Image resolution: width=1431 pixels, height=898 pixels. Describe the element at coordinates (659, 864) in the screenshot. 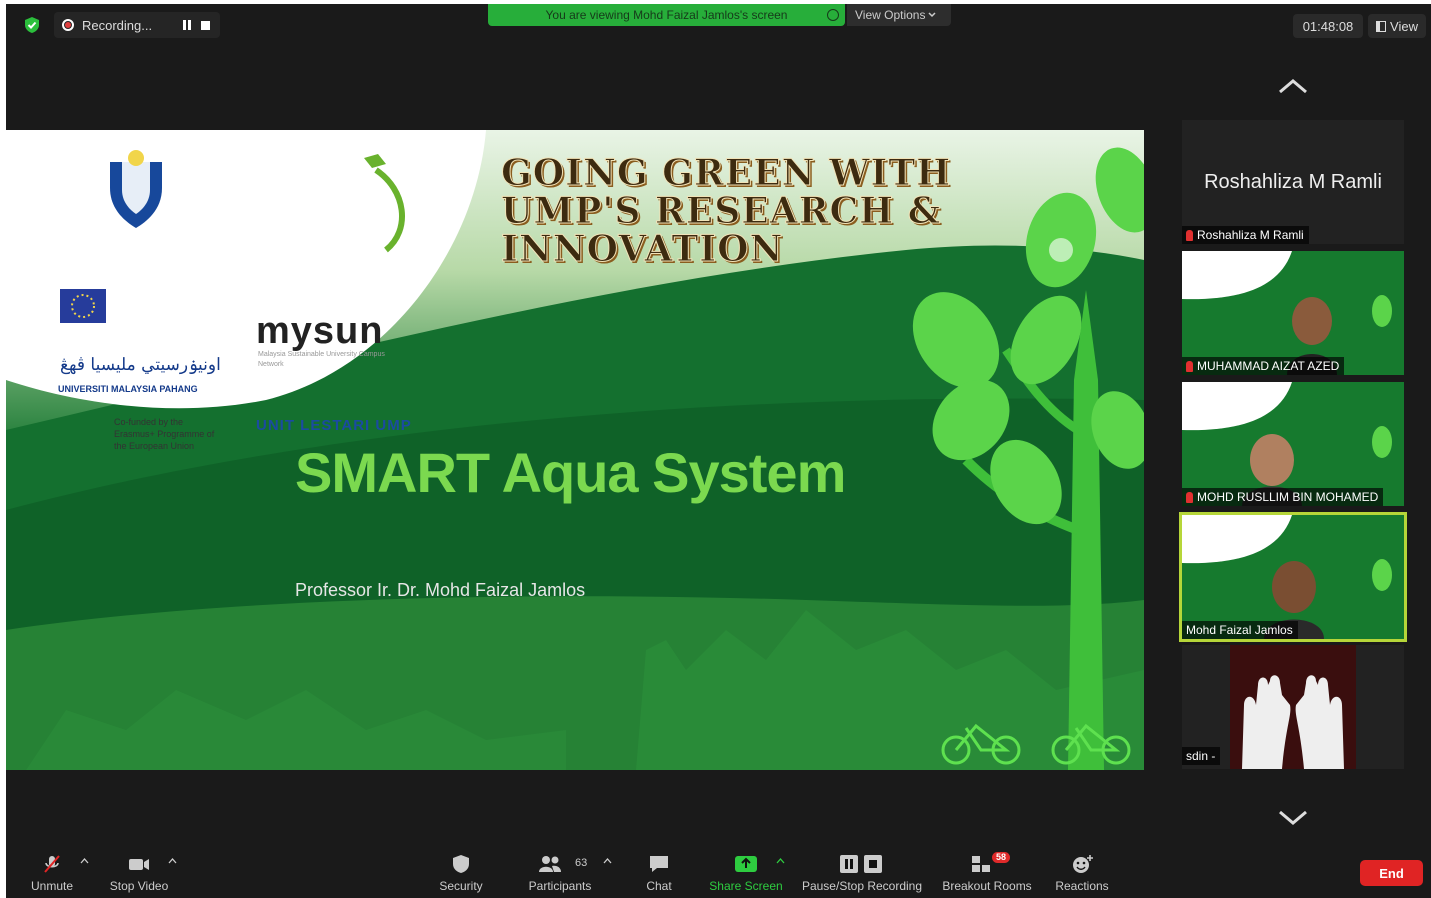

I see `chat-bubble-icon` at that location.